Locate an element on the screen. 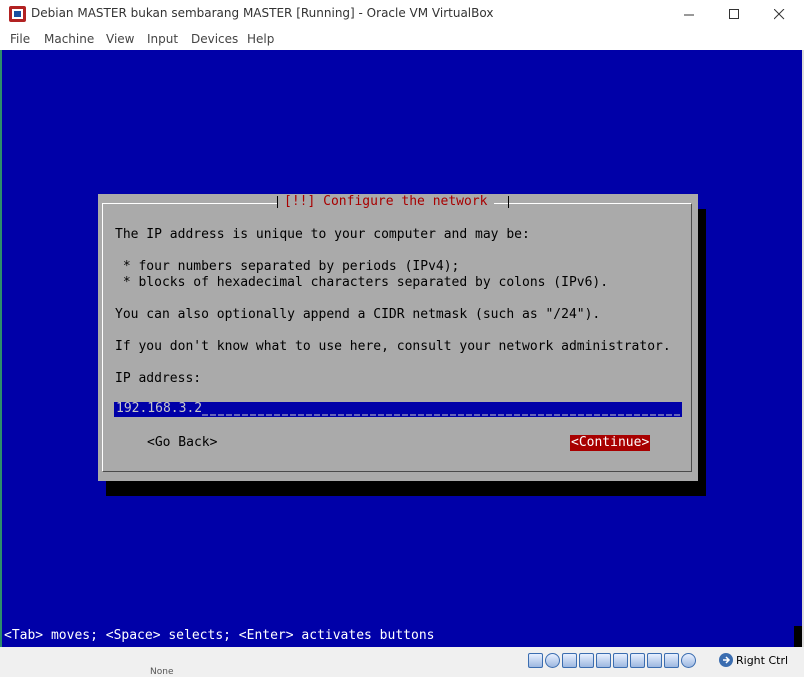  status-icons is located at coordinates (612, 660).